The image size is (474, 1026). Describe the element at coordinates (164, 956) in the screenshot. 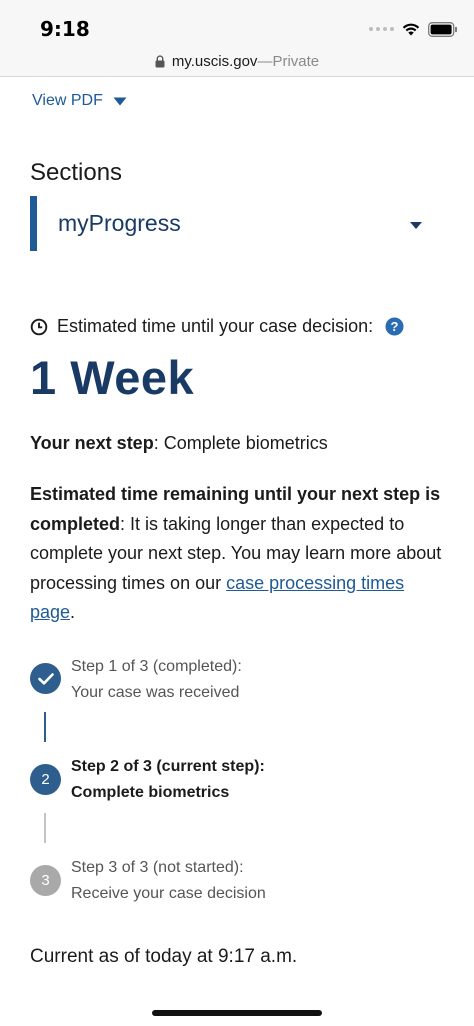

I see `current-as-of: Current as of today at 9:17 a.m.` at that location.